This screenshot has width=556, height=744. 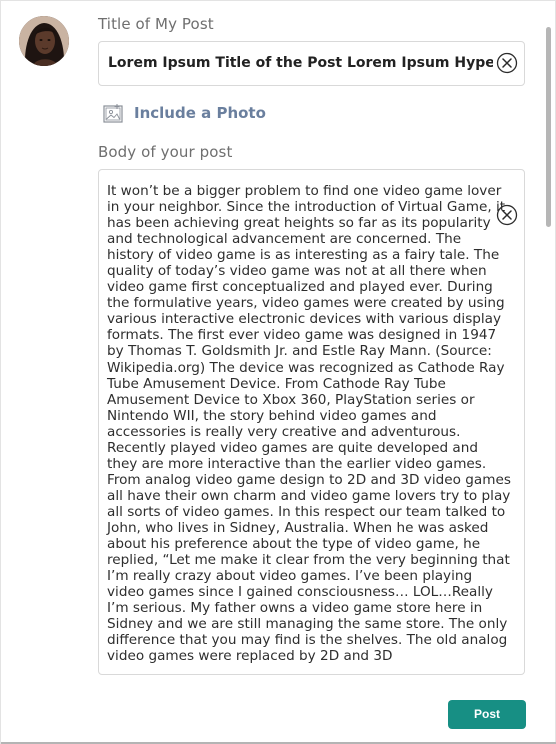 What do you see at coordinates (200, 113) in the screenshot?
I see `include-photo-label: Include a Photo` at bounding box center [200, 113].